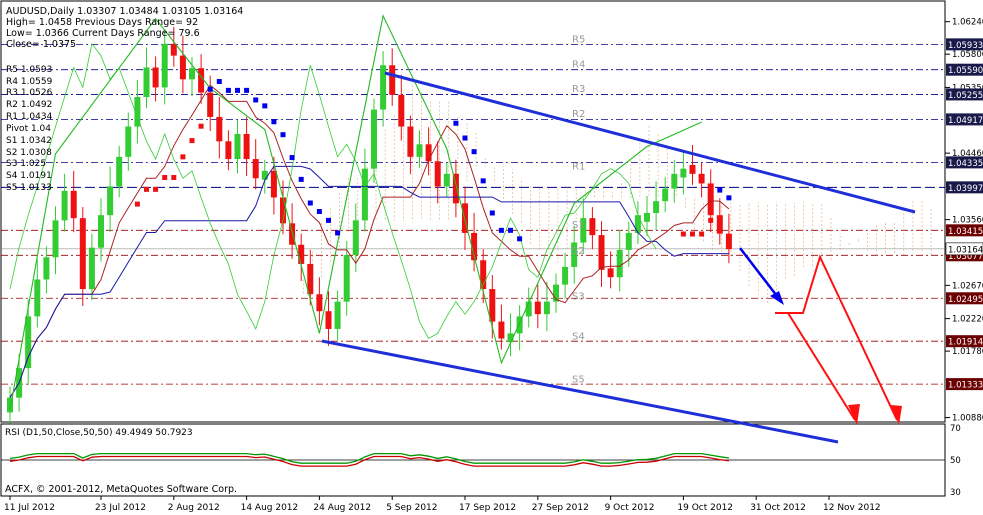  Describe the element at coordinates (578, 251) in the screenshot. I see `level-label: S2` at that location.